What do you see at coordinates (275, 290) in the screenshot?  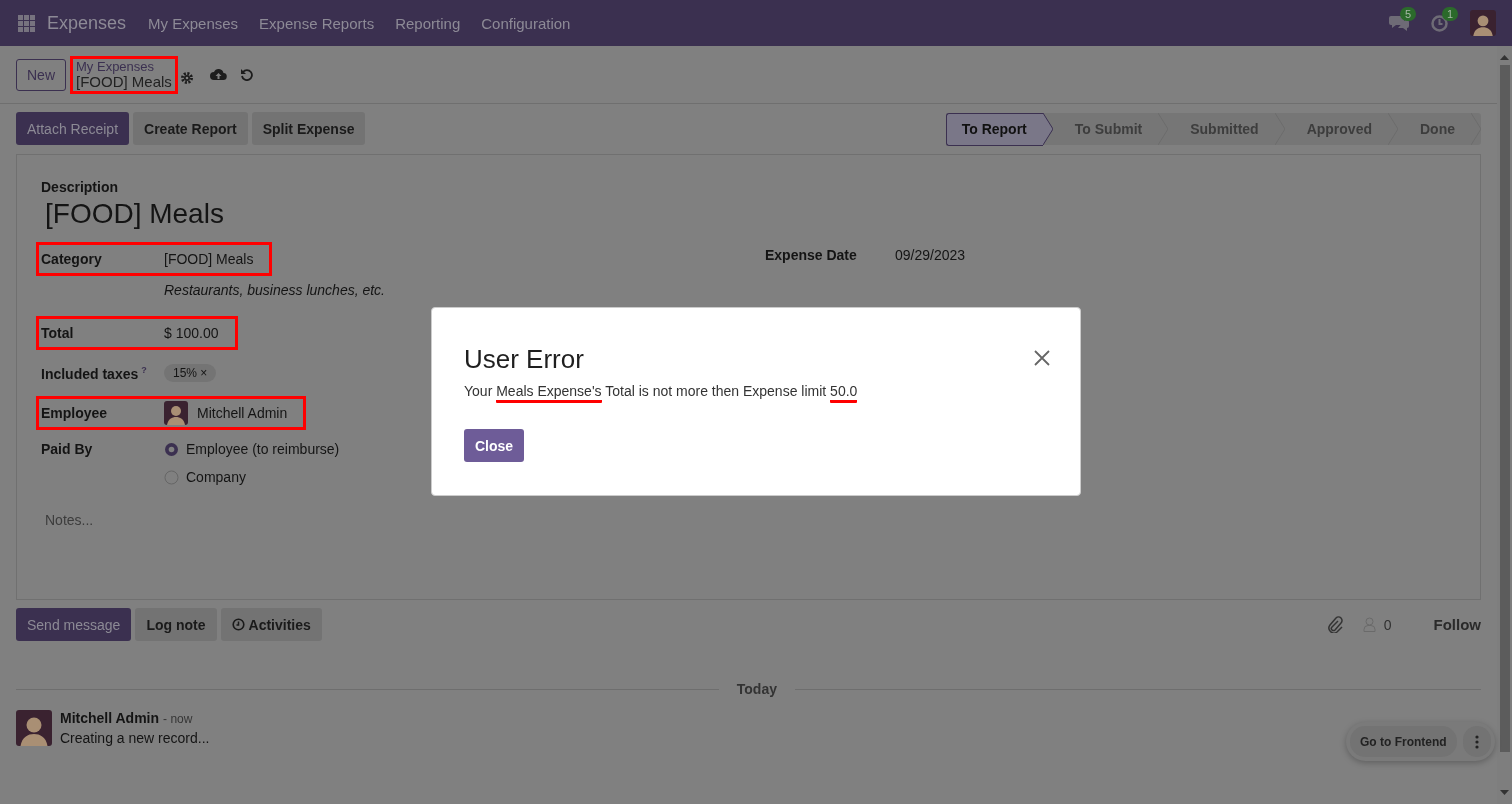 I see `help-text: Restaurants, business lunches, etc.` at bounding box center [275, 290].